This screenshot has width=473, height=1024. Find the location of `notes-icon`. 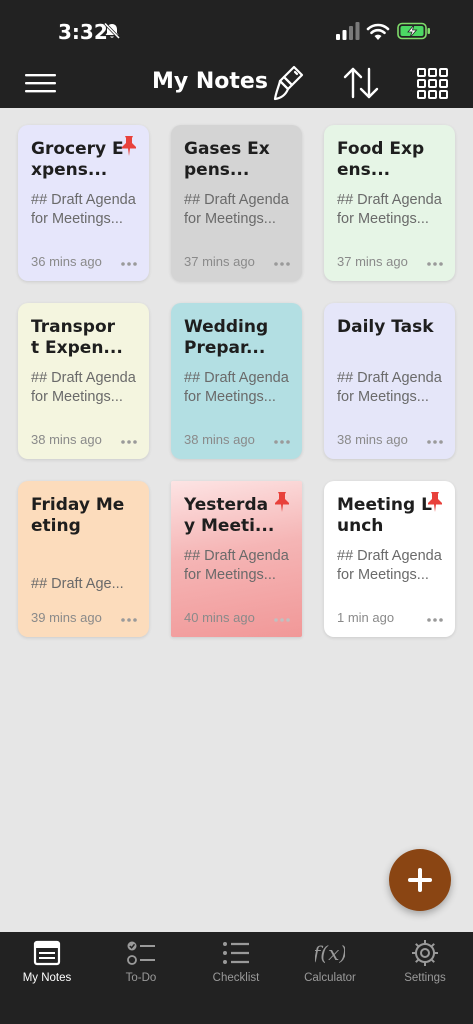

notes-icon is located at coordinates (47, 953).